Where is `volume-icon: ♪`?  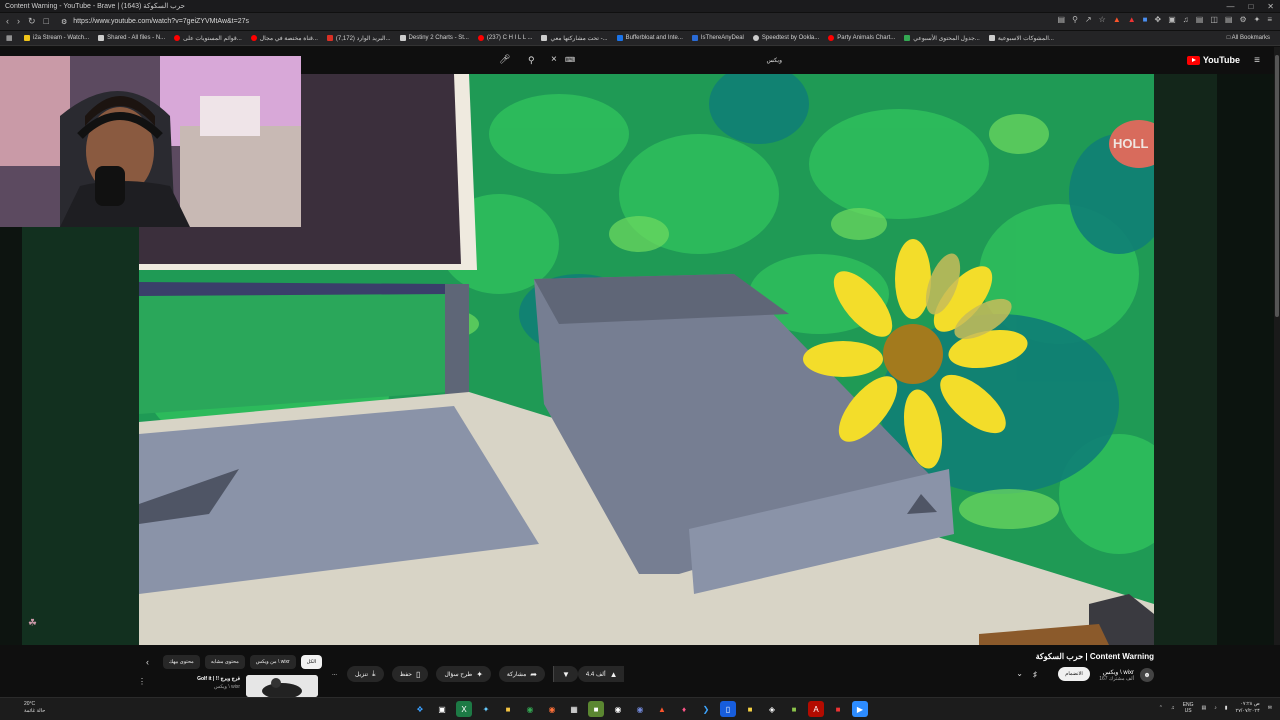
volume-icon: ♪ is located at coordinates (1215, 708).